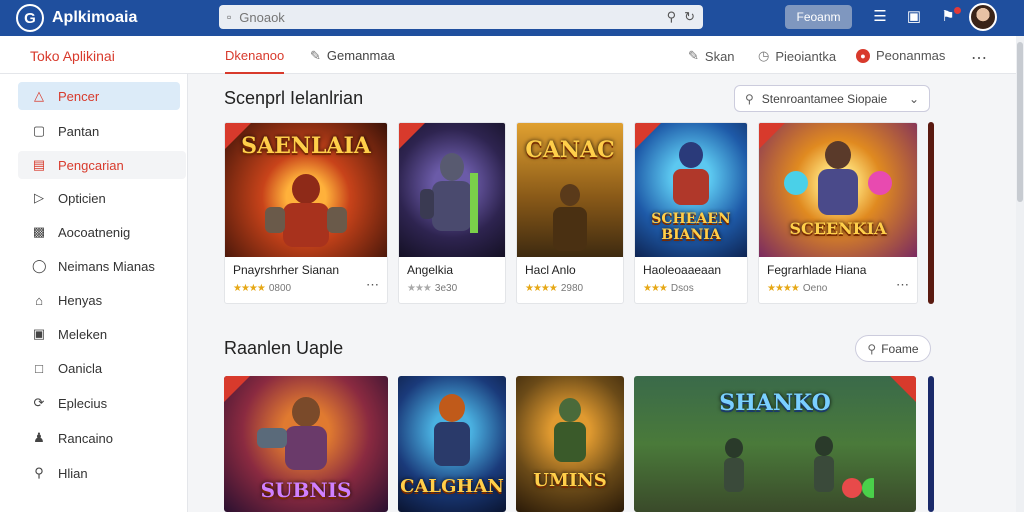  I want to click on window-icon: ▣, so click(914, 16).